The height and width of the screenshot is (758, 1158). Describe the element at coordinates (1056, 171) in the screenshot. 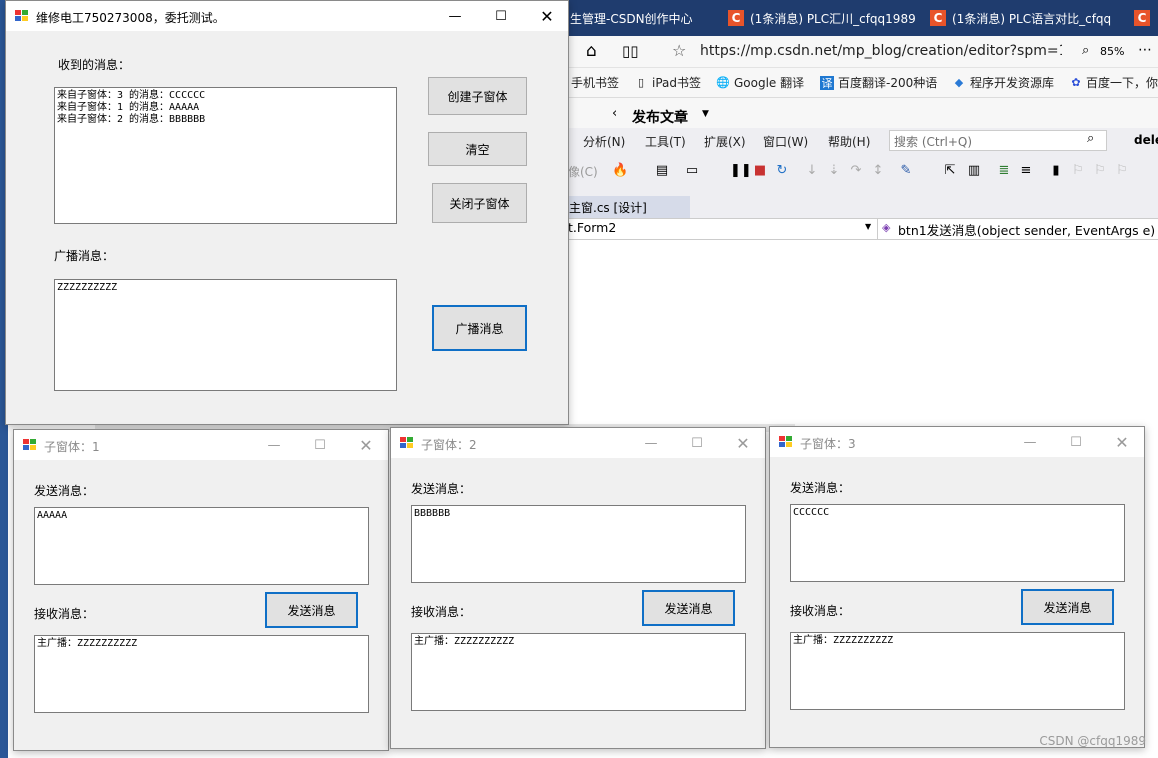

I see `bookmark-icon: ▮` at that location.